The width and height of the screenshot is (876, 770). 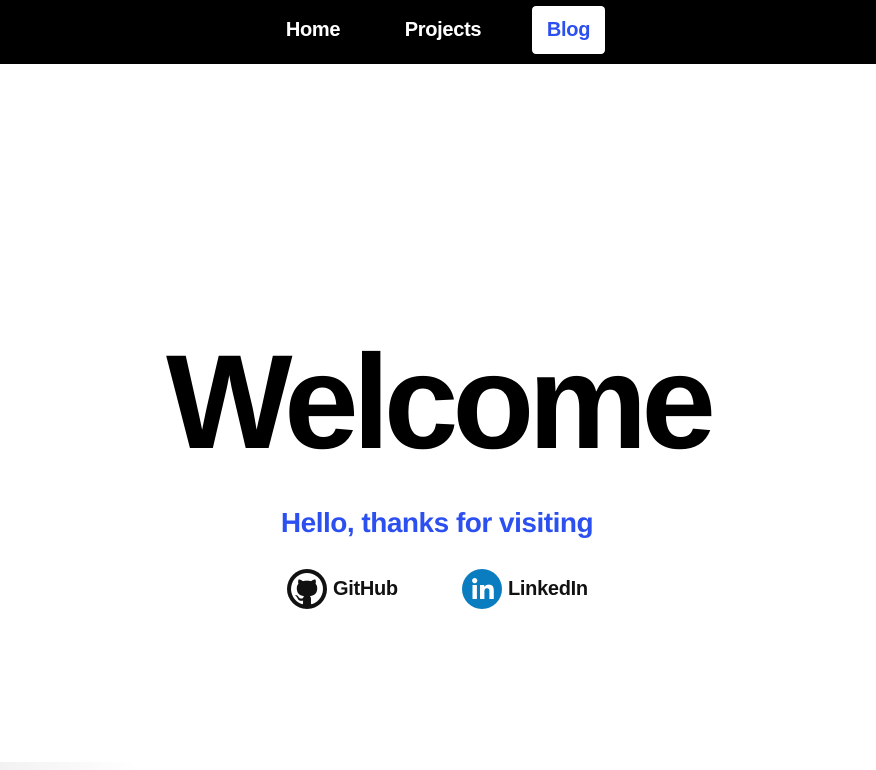 What do you see at coordinates (70, 766) in the screenshot?
I see `bottom-shadow` at bounding box center [70, 766].